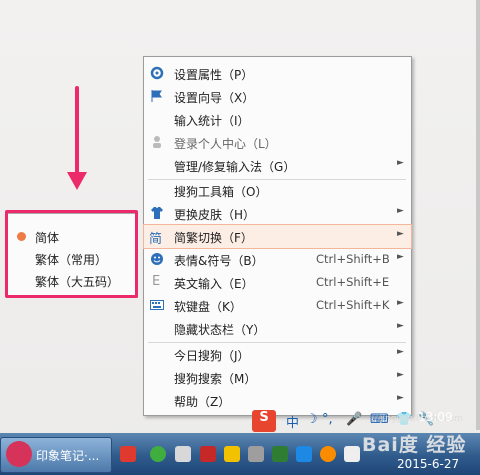 This screenshot has height=475, width=480. Describe the element at coordinates (156, 281) in the screenshot. I see `e-icon: E` at that location.